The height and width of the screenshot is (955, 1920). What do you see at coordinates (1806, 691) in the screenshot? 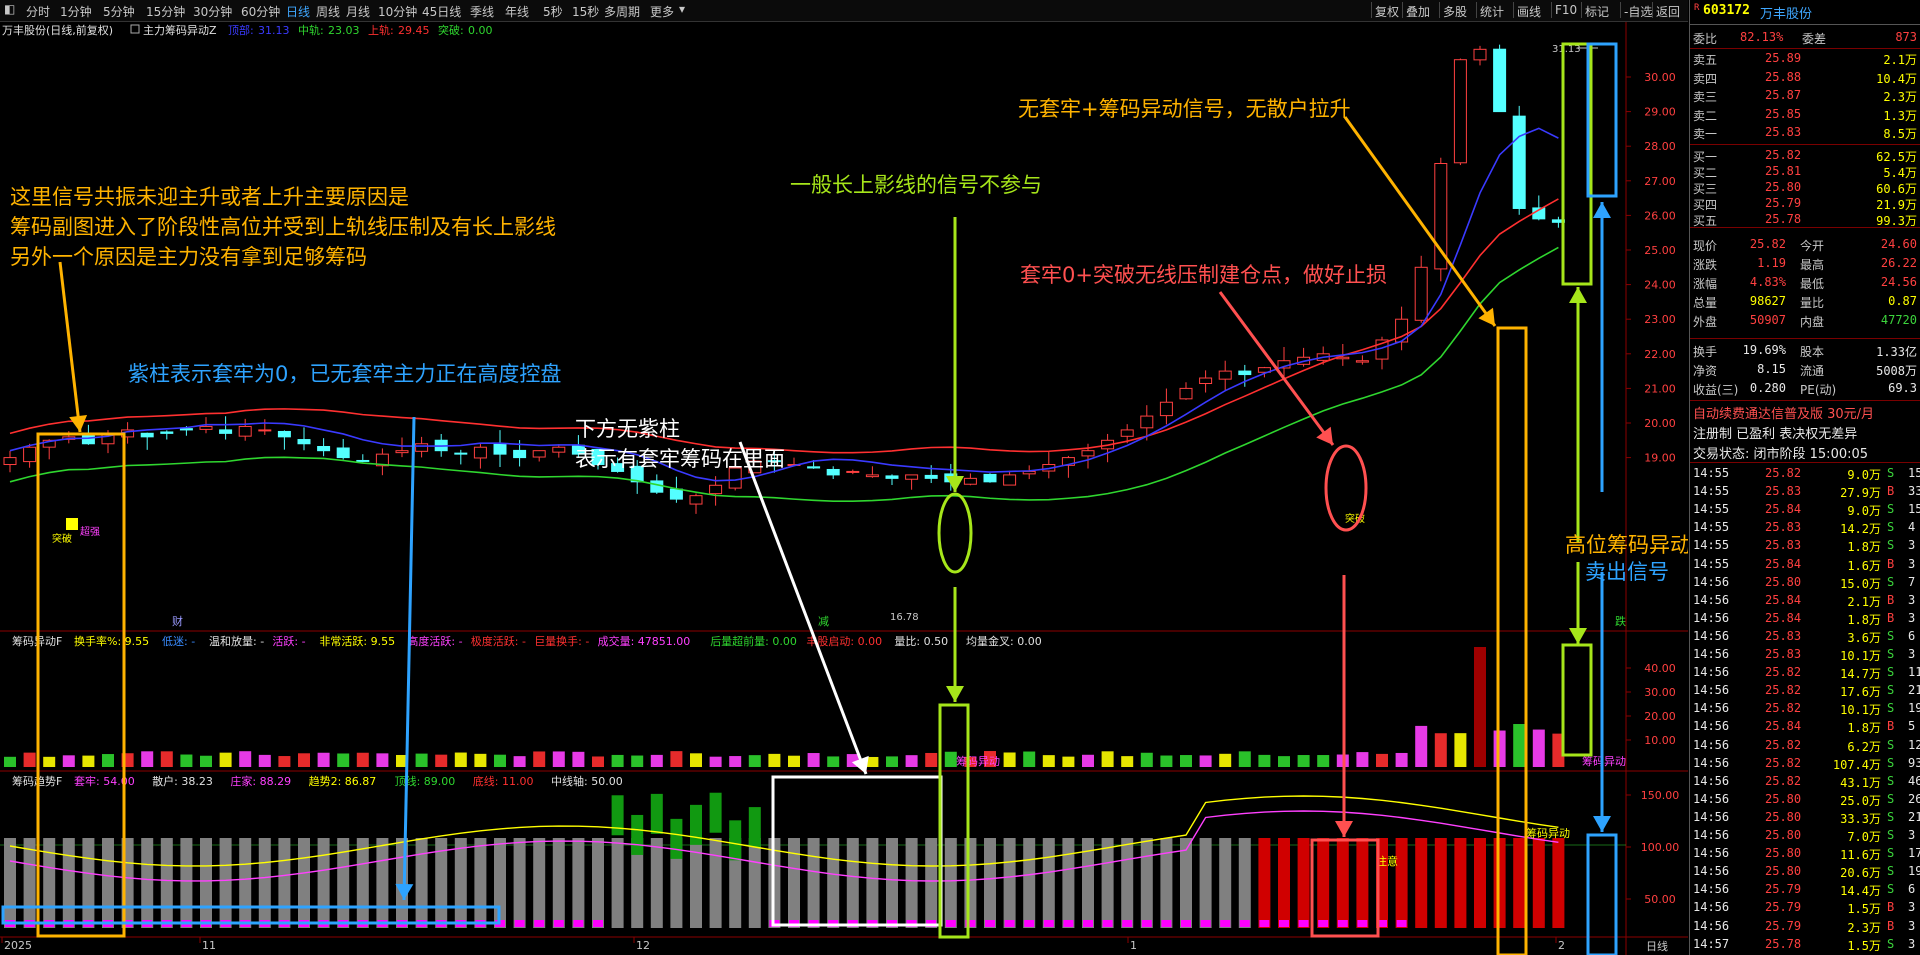
I see `tick-row-12: 14:56 25.82 17.6万 S 21` at bounding box center [1806, 691].